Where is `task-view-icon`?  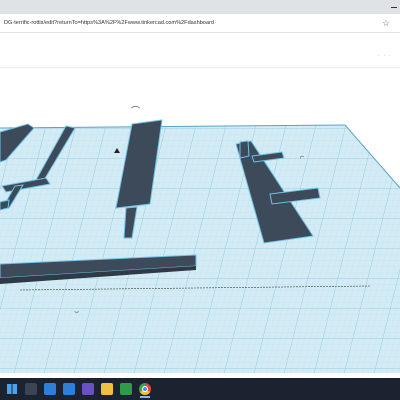
task-view-icon is located at coordinates (50, 389).